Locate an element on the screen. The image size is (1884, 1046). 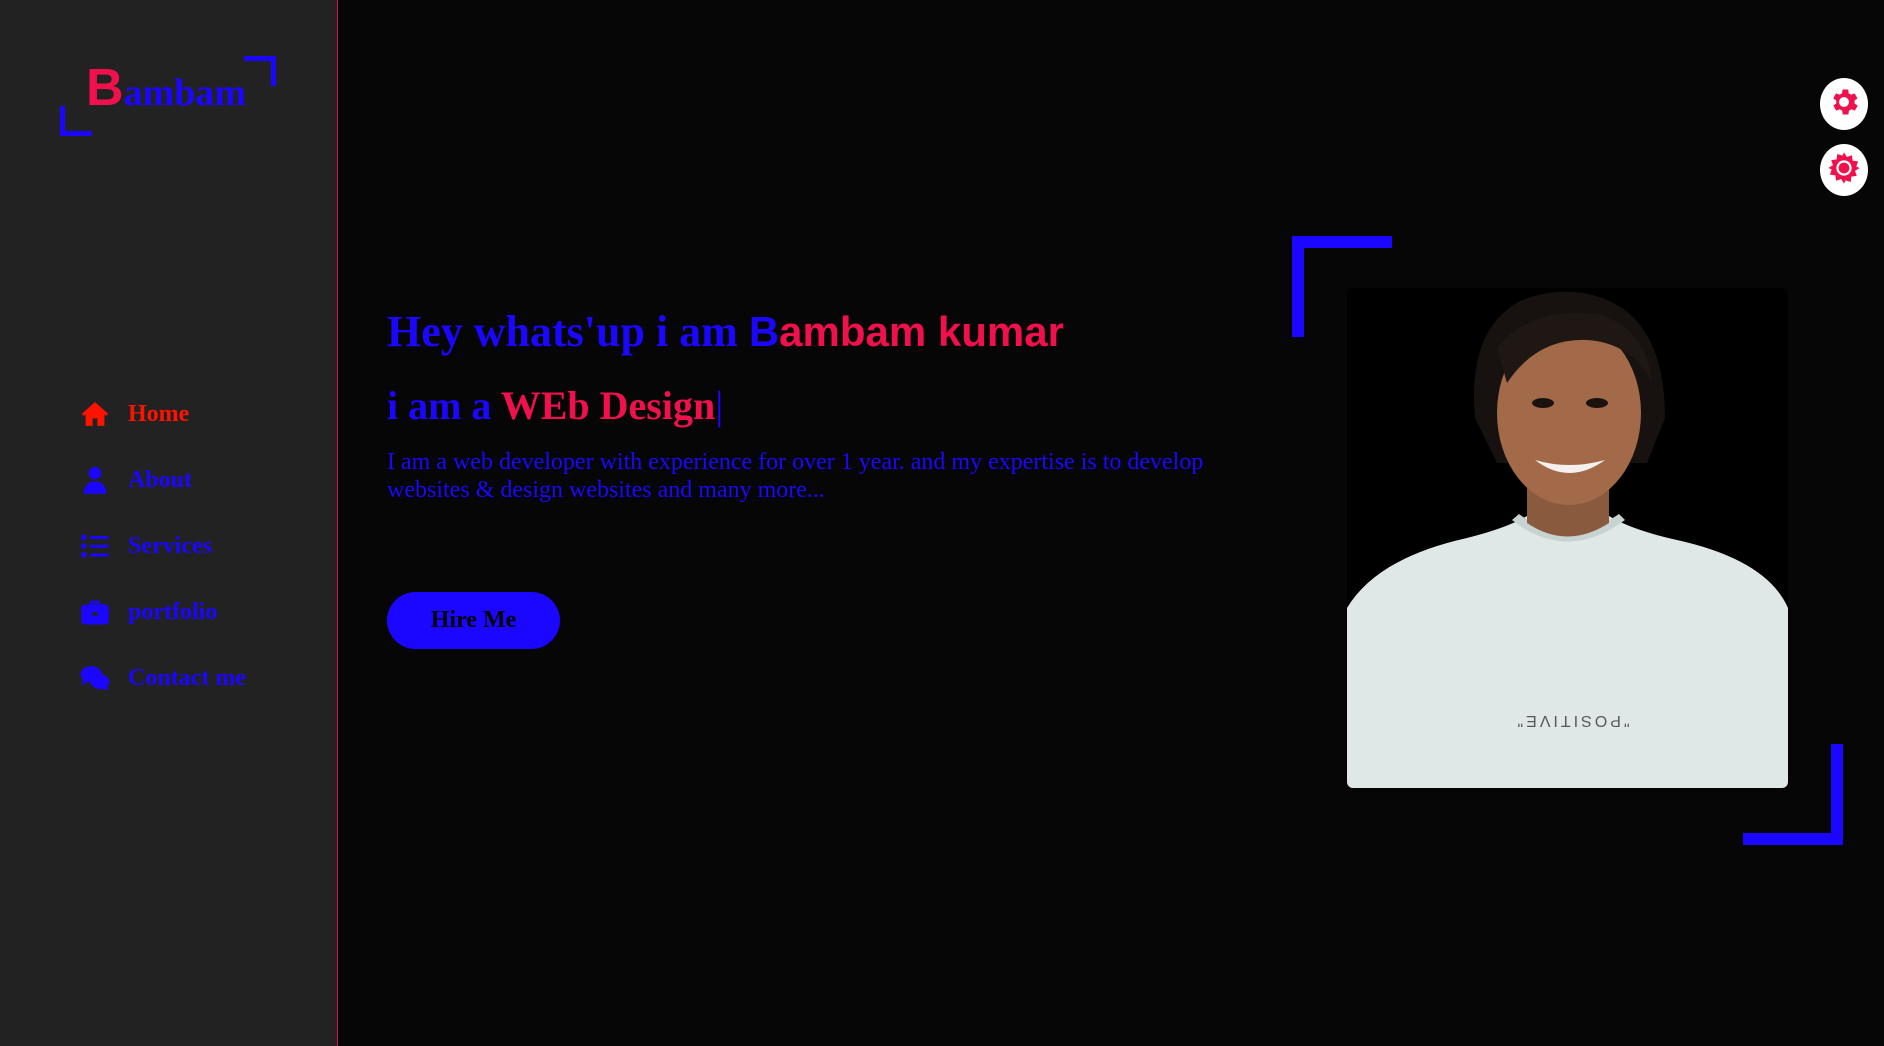
sidebar-item-label: portfolio is located at coordinates (173, 611).